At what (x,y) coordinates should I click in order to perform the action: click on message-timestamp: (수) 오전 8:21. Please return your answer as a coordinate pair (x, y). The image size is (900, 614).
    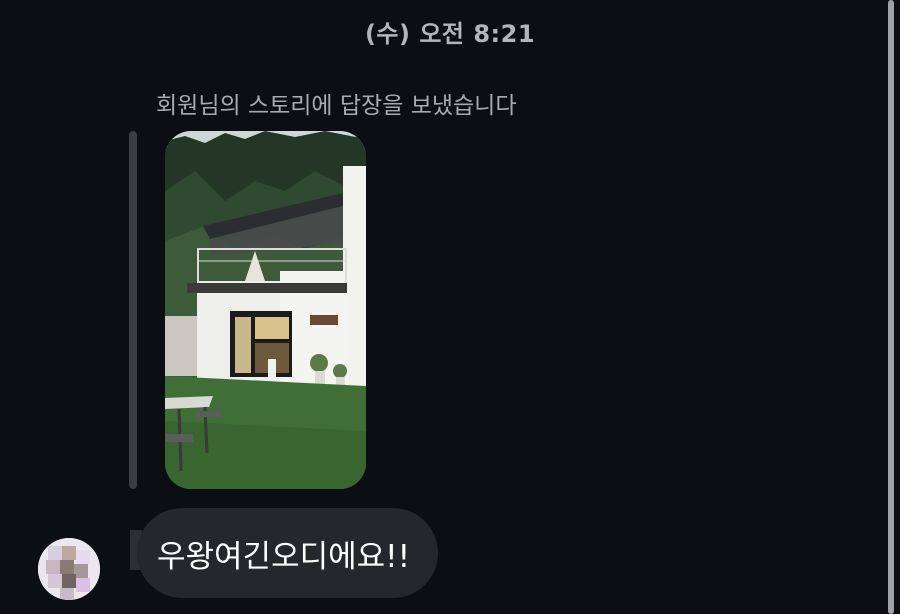
    Looking at the image, I should click on (450, 34).